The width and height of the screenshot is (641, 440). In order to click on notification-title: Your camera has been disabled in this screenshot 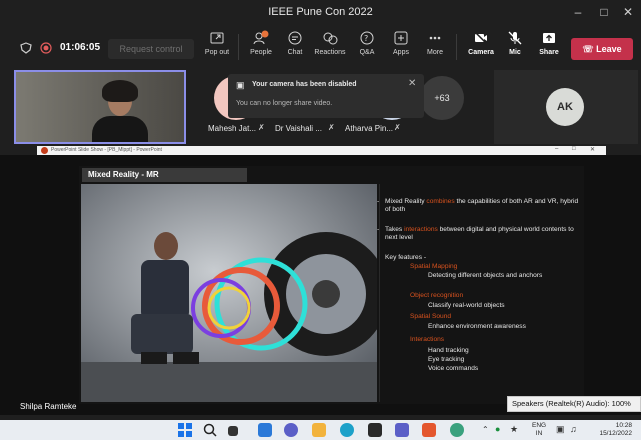, I will do `click(304, 84)`.